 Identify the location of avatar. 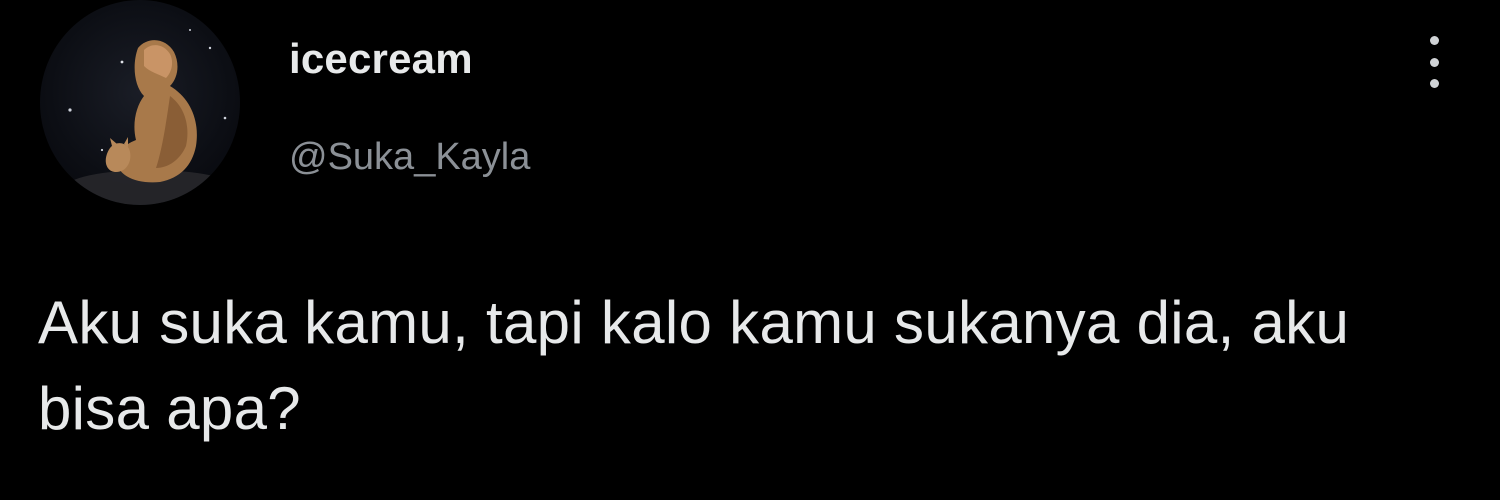
(140, 102).